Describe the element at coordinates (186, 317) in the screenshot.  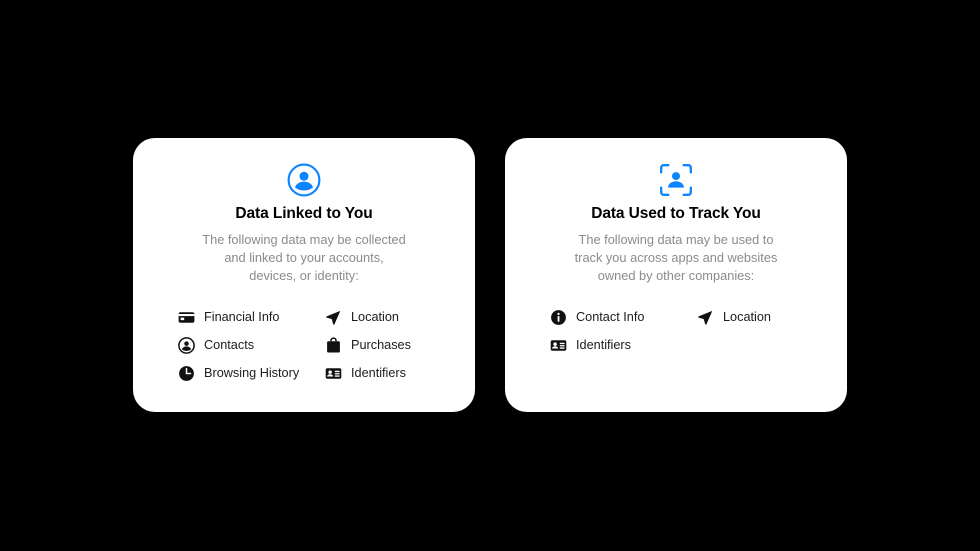
I see `credit-card-icon` at that location.